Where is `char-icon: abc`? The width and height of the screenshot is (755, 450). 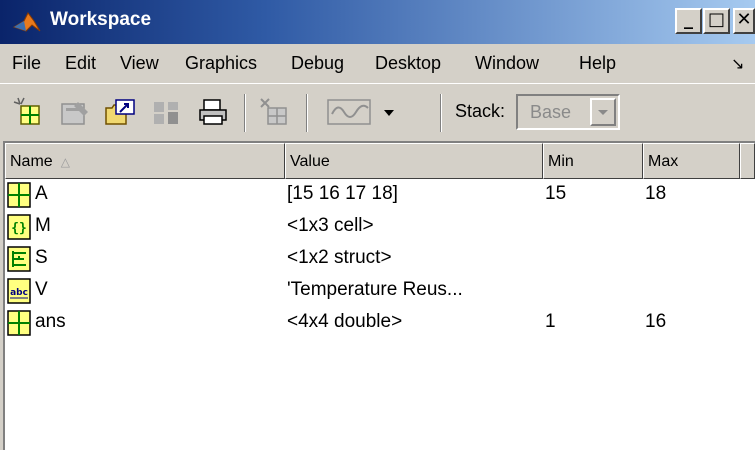
char-icon: abc is located at coordinates (19, 291).